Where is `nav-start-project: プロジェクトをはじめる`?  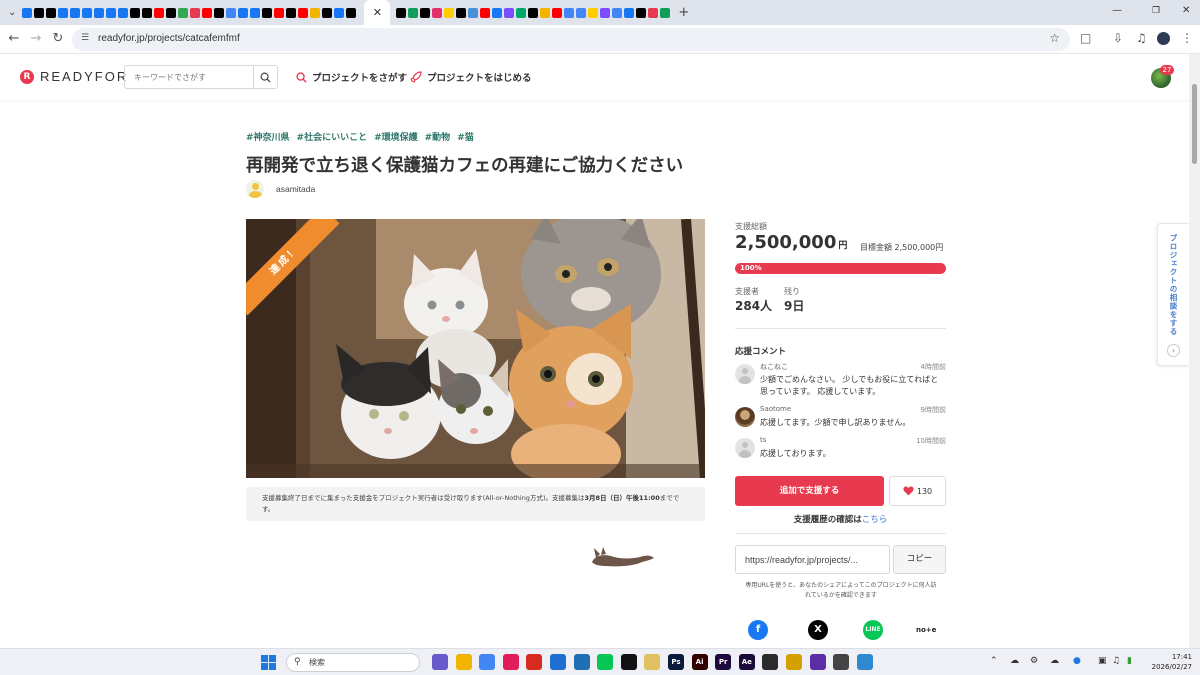
nav-start-project: プロジェクトをはじめる is located at coordinates (471, 77).